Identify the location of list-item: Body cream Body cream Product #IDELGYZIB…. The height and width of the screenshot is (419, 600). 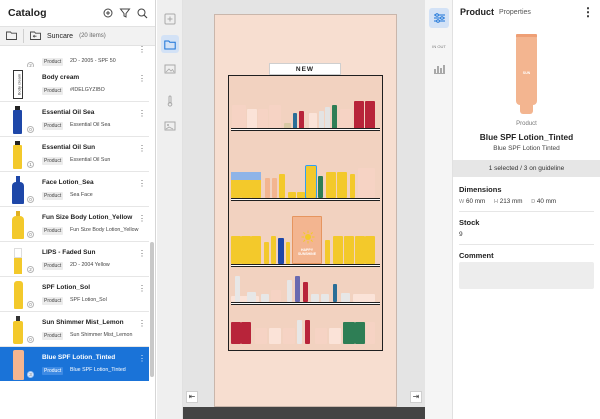
(74, 84).